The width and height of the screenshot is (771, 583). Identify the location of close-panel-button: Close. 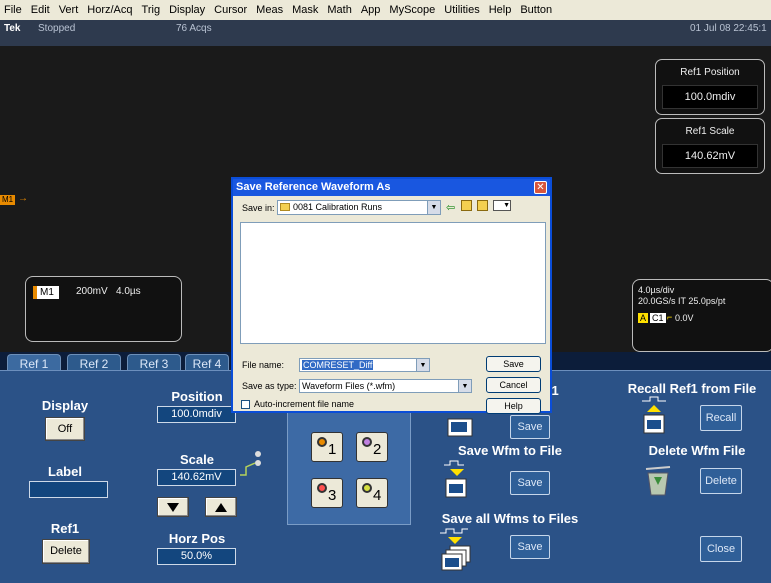
(721, 549).